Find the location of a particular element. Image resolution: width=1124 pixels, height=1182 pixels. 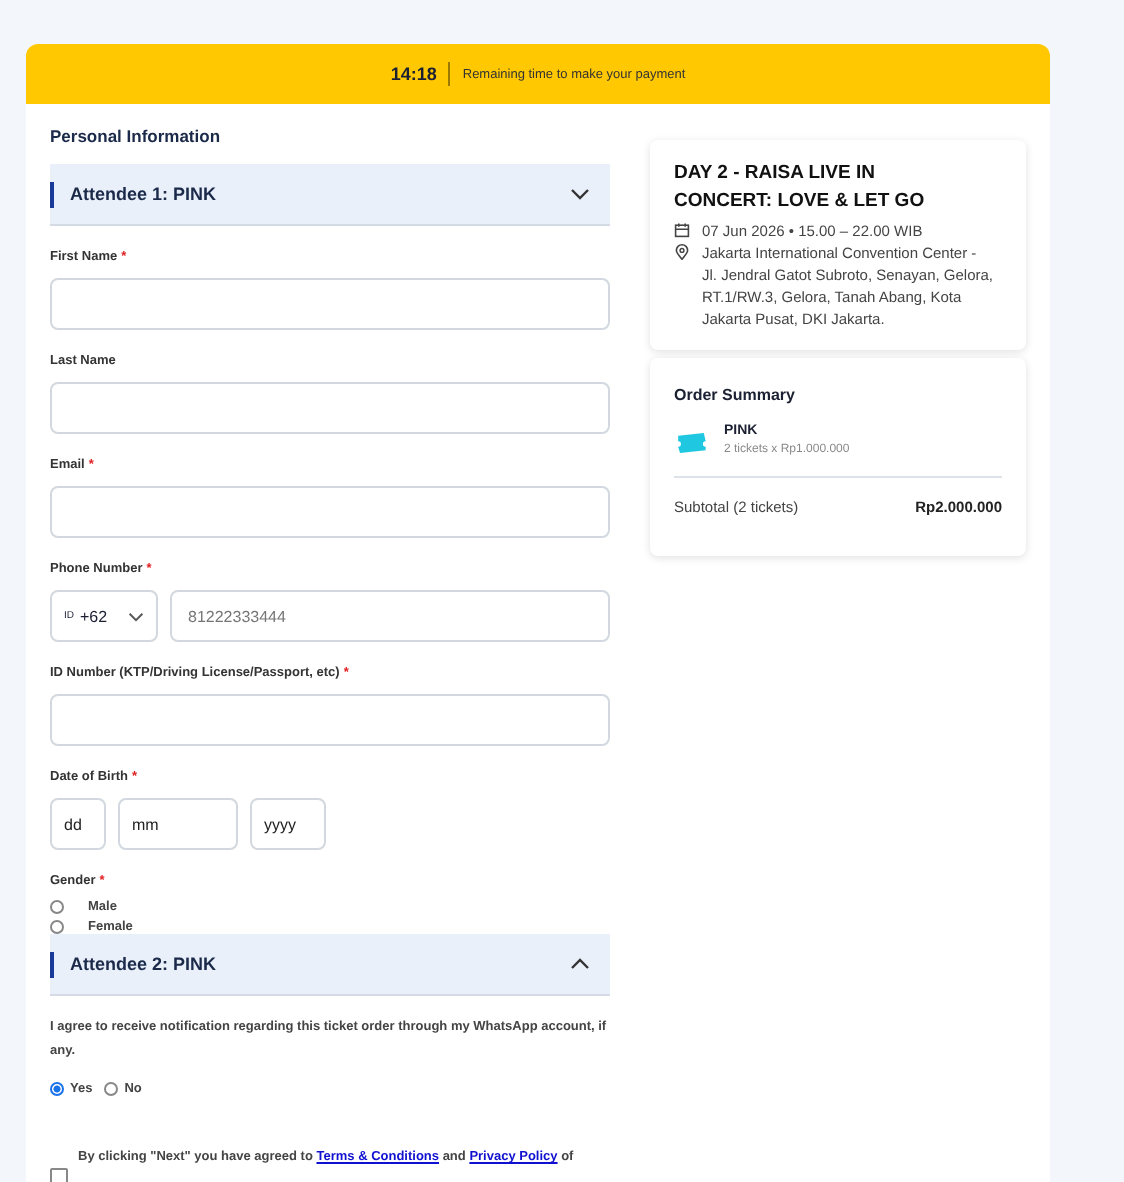

summary-title: Order Summary is located at coordinates (735, 395).